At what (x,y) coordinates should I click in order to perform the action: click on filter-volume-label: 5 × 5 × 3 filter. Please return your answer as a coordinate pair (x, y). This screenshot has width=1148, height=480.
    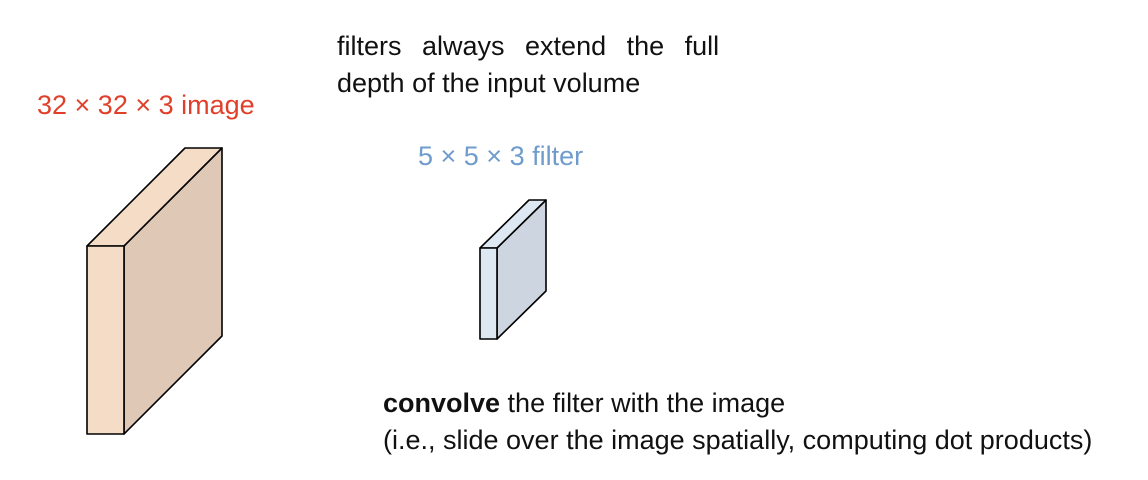
    Looking at the image, I should click on (501, 156).